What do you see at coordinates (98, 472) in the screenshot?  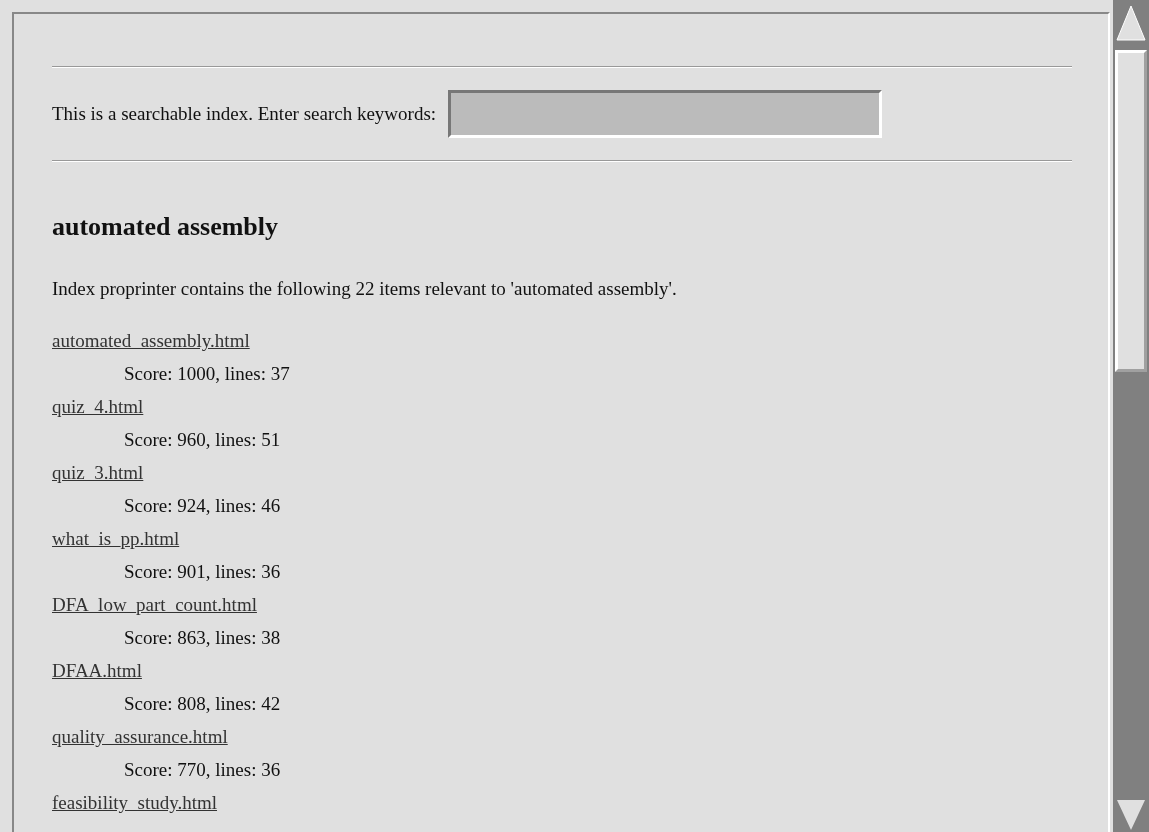 I see `result-link: quiz_3.html` at bounding box center [98, 472].